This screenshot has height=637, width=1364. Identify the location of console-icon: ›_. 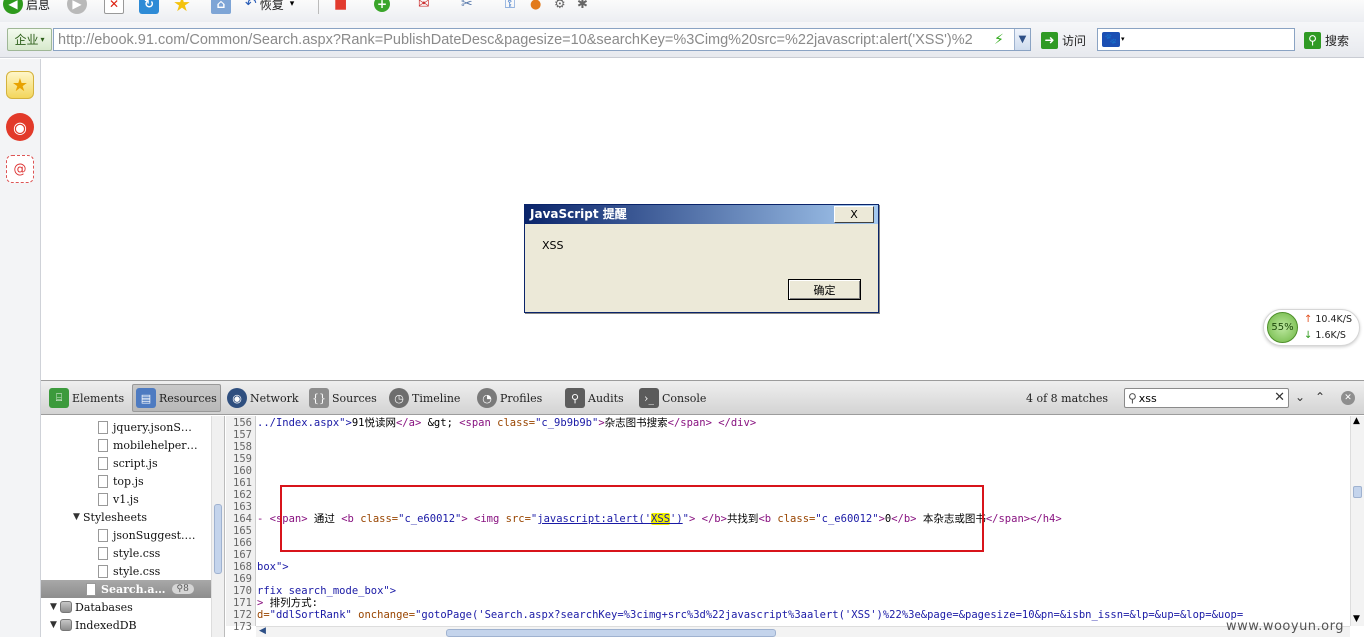
(649, 398).